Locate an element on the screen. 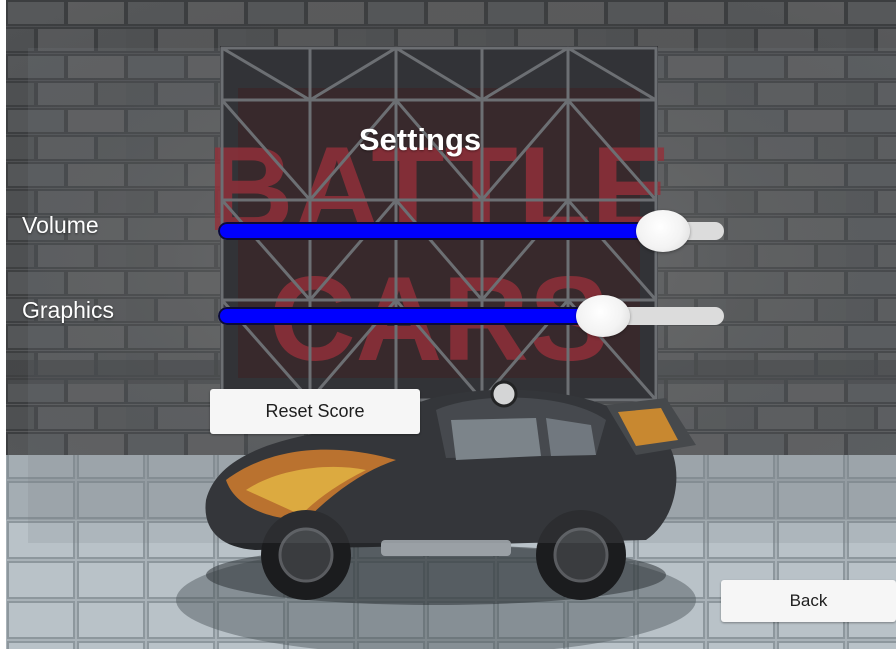 This screenshot has height=649, width=896. graphics-label: Graphics is located at coordinates (68, 310).